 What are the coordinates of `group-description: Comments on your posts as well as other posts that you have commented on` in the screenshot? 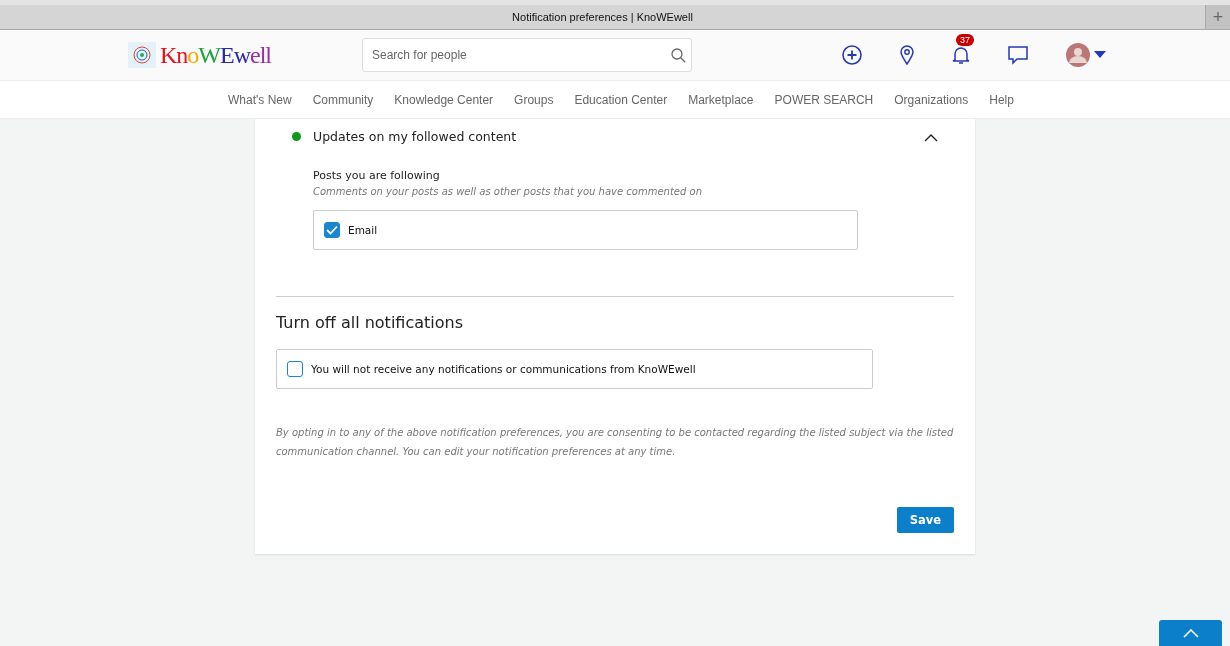 It's located at (508, 191).